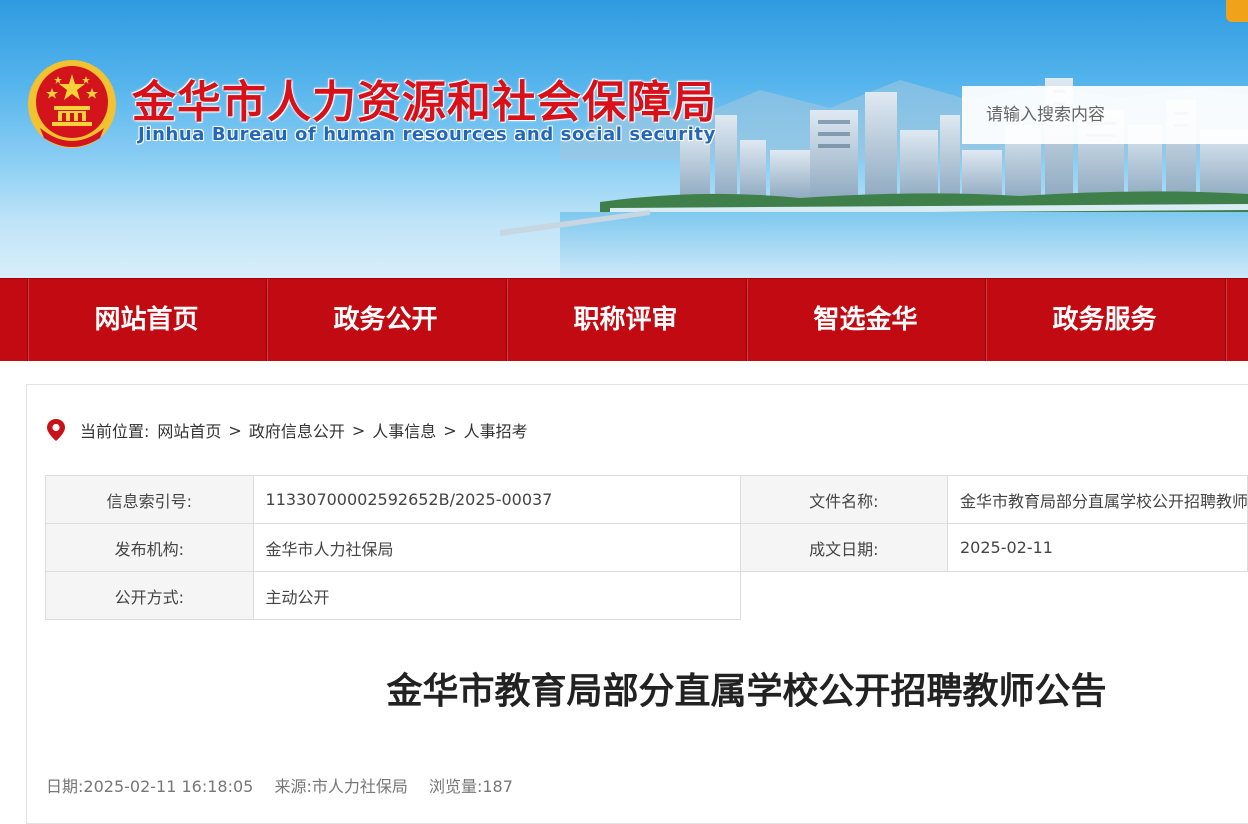 The height and width of the screenshot is (824, 1248). Describe the element at coordinates (359, 786) in the screenshot. I see `article-source-value: 市人力社保局` at that location.